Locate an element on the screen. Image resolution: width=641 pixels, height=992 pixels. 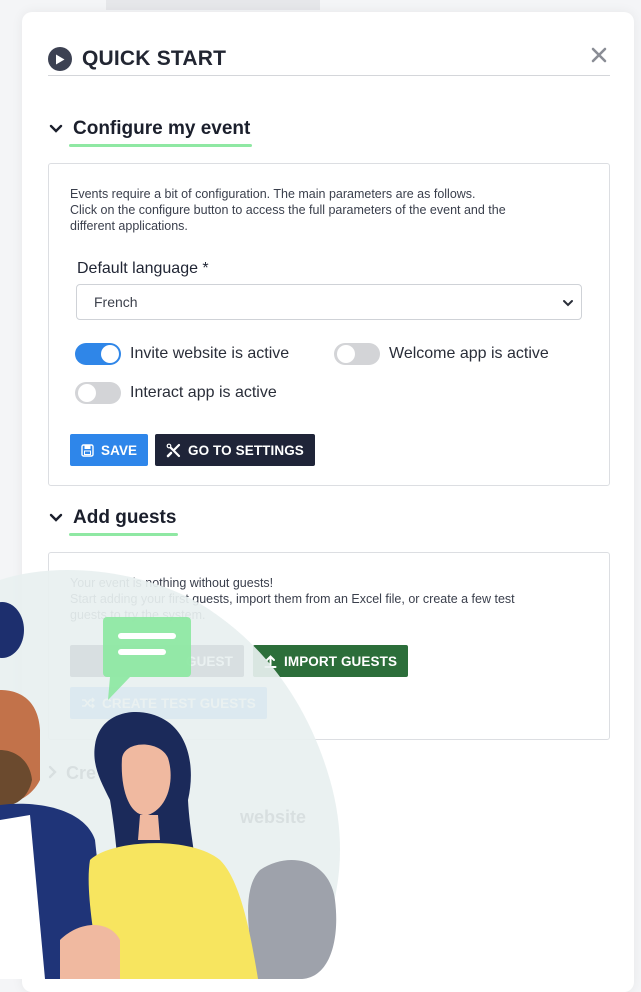
default-language-value: French is located at coordinates (116, 302).